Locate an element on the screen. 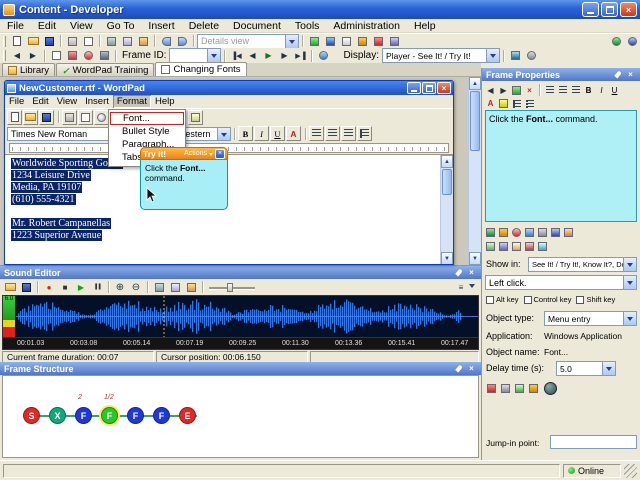 This screenshot has width=640, height=480. tab-library: Library is located at coordinates (29, 69).